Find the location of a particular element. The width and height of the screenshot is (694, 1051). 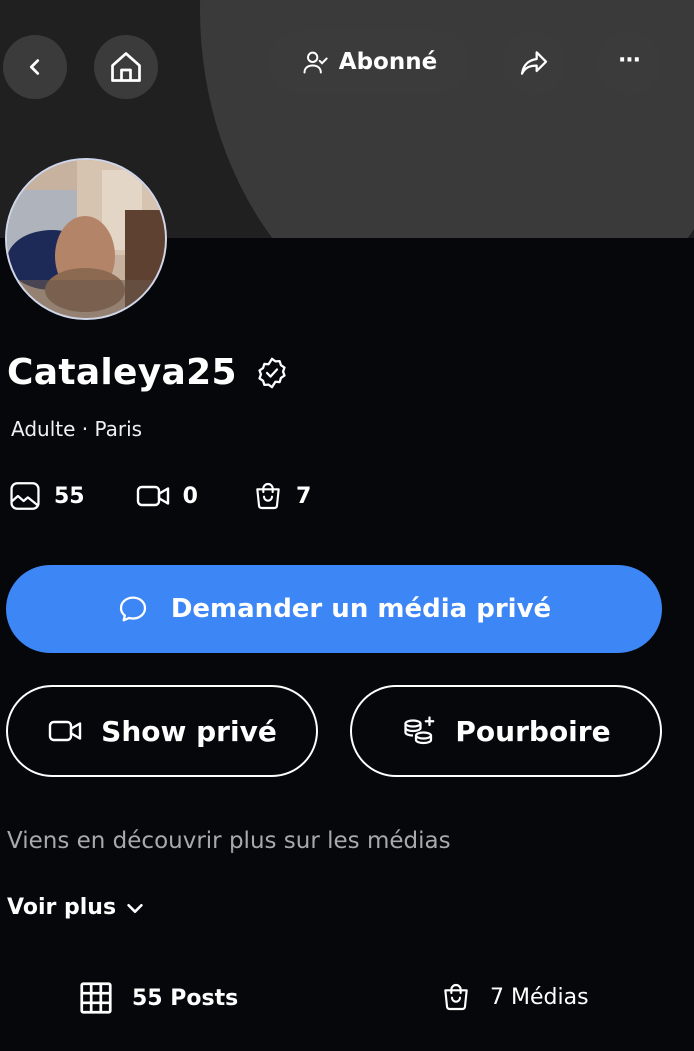

stat-purchases-value: 7 is located at coordinates (303, 496).